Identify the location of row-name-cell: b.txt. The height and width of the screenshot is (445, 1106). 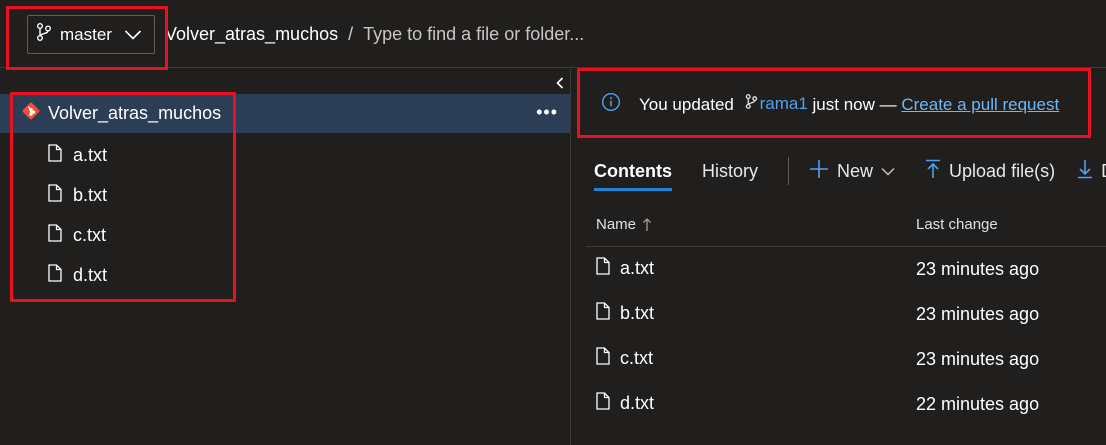
(625, 313).